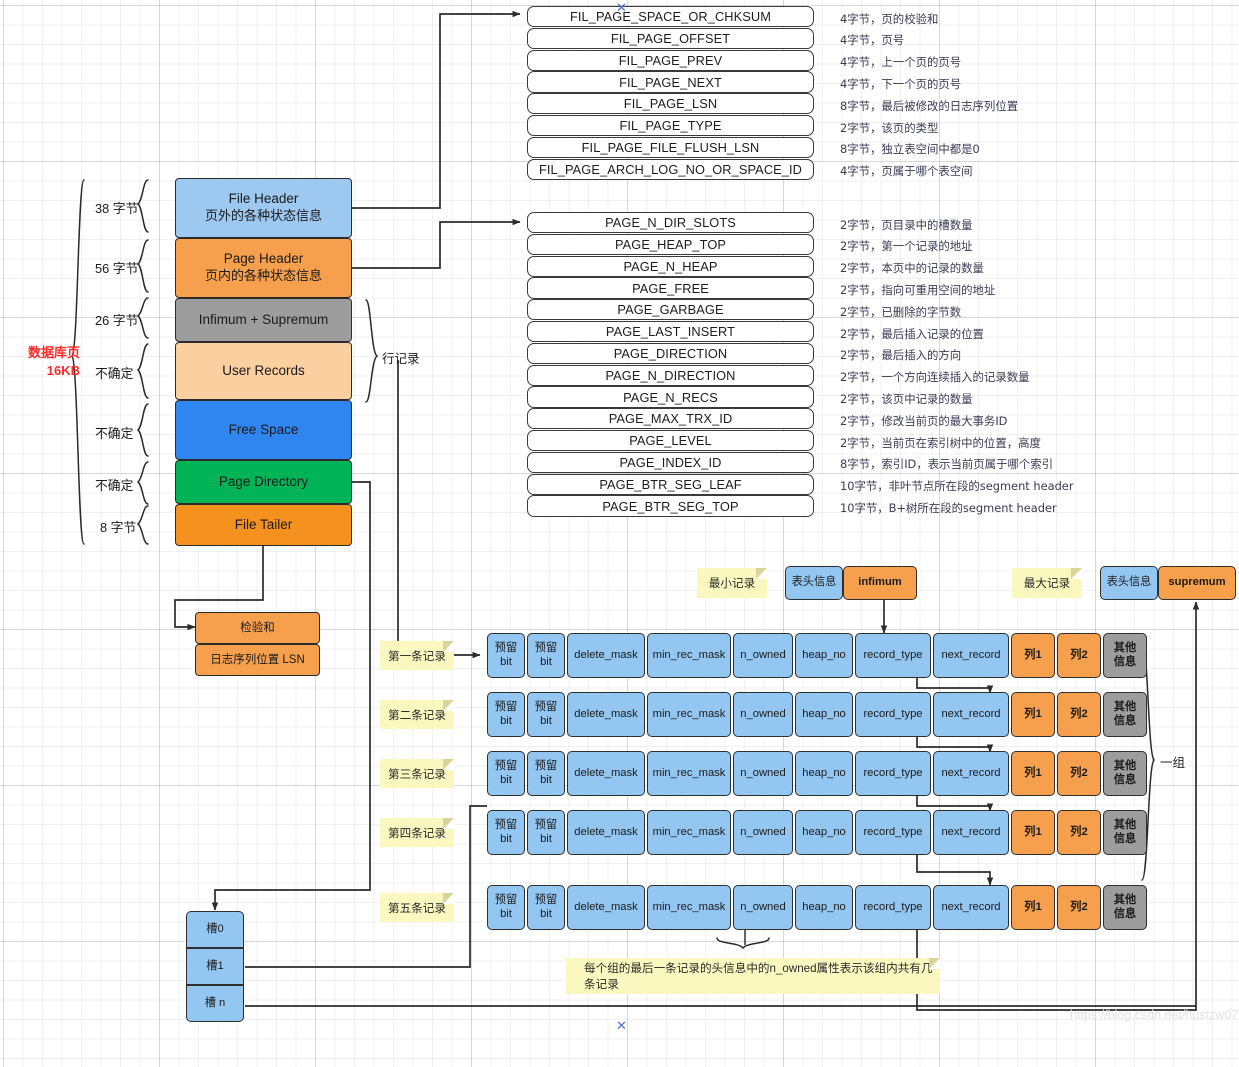 Image resolution: width=1239 pixels, height=1067 pixels. What do you see at coordinates (215, 966) in the screenshot?
I see `page-directory-slot-1: 槽1` at bounding box center [215, 966].